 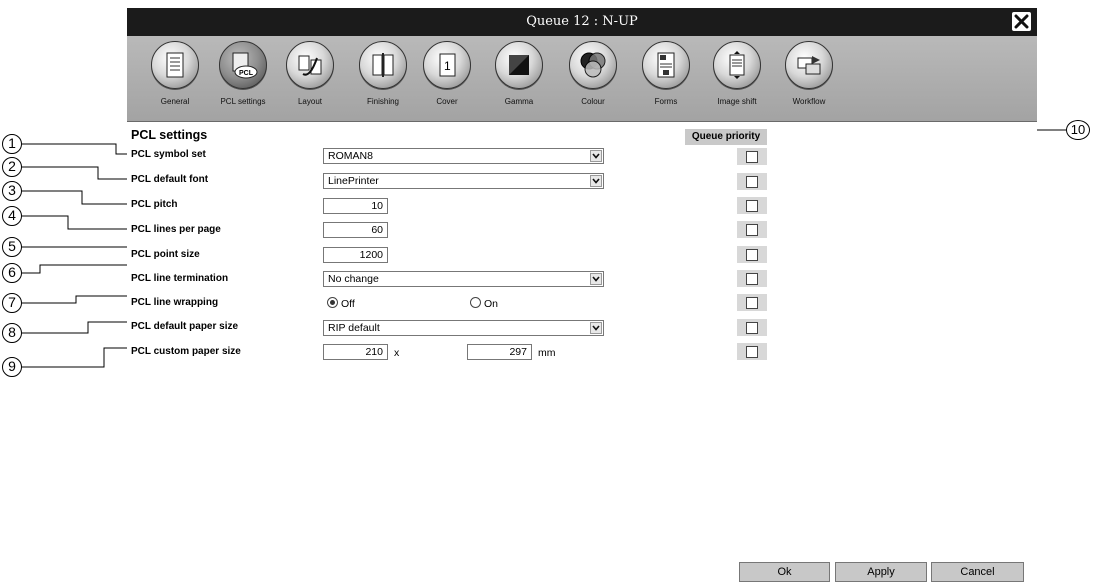 I want to click on image-shift-icon, so click(x=737, y=65).